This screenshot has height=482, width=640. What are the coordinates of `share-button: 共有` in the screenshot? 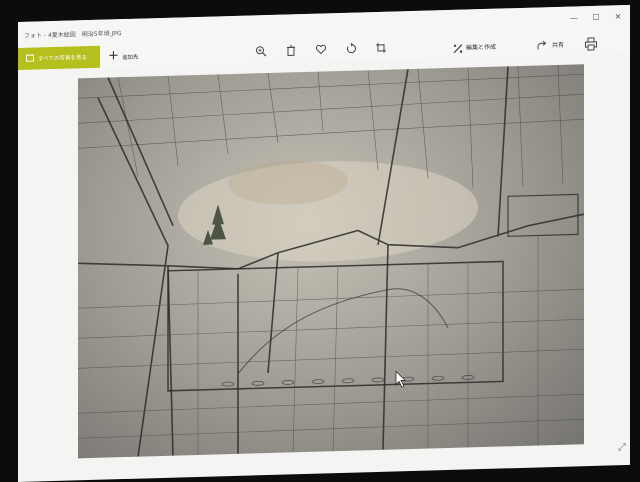 It's located at (542, 44).